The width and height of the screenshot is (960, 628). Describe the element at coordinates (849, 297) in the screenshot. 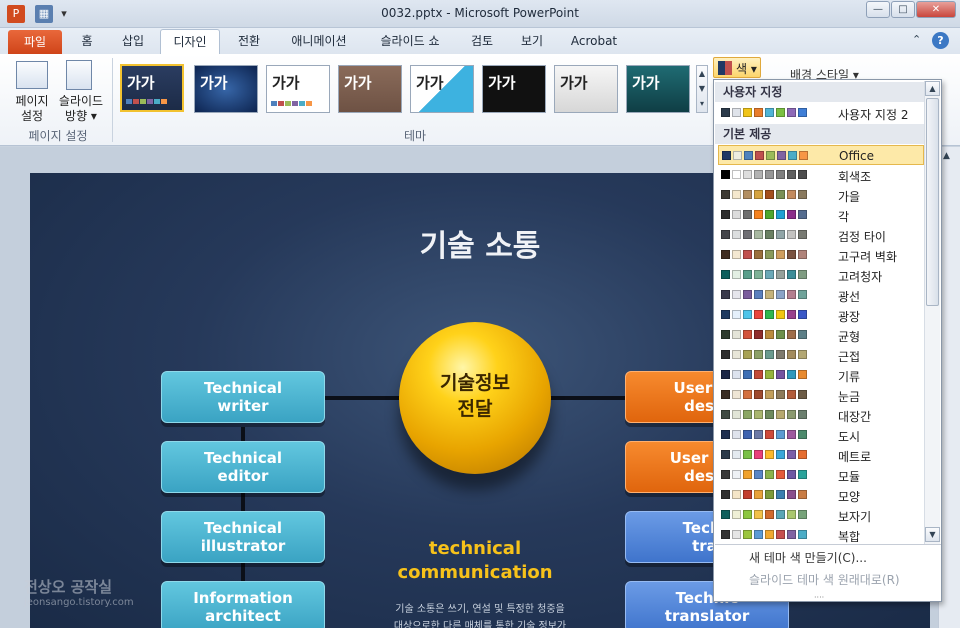

I see `color-scheme-name: 광선` at that location.